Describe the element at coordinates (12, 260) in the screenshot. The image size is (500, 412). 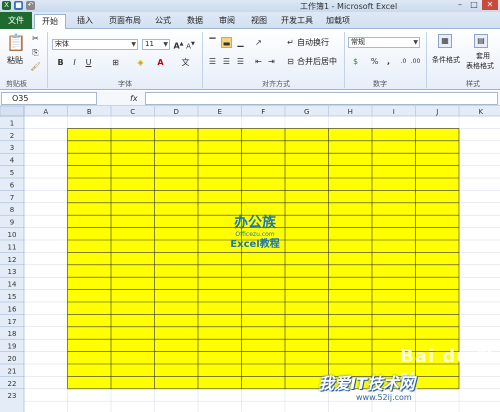
I see `row-header-12: 12` at that location.